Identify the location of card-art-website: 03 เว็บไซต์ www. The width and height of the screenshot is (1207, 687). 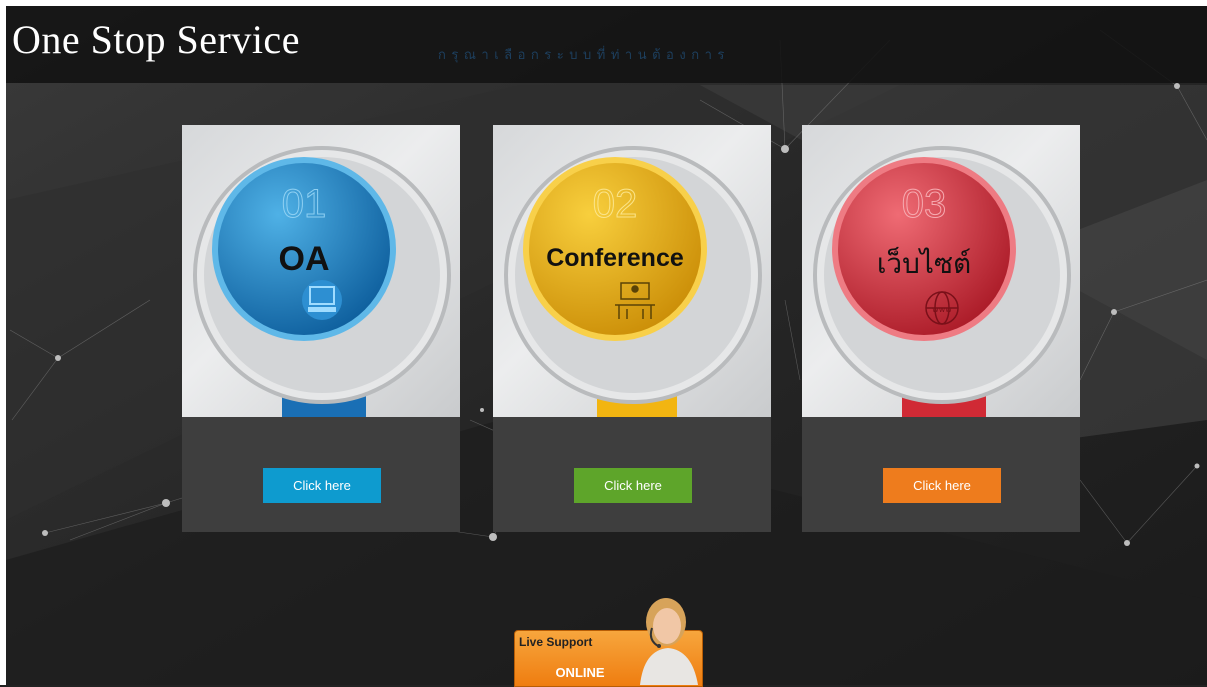
(941, 271).